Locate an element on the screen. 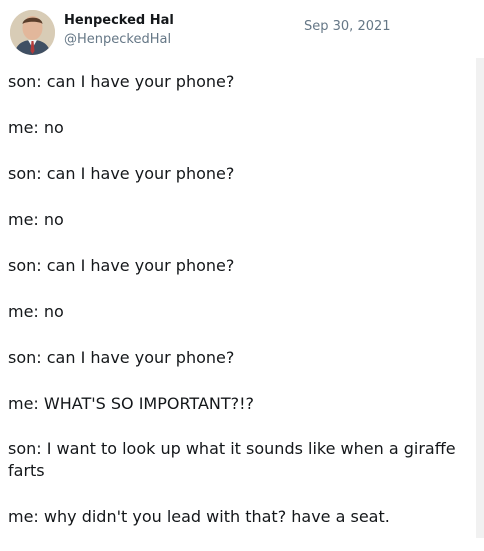  display-name: Henpecked Hal is located at coordinates (119, 20).